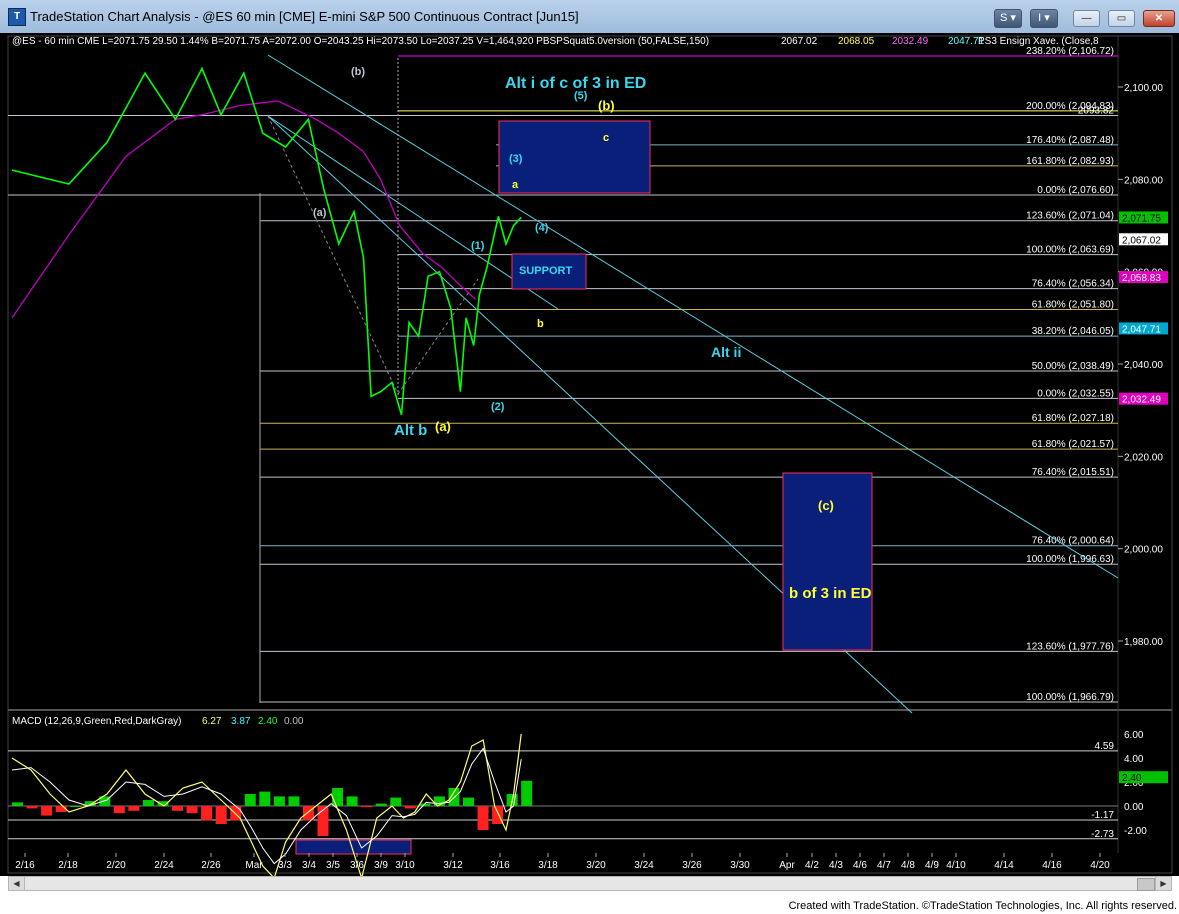 Image resolution: width=1179 pixels, height=914 pixels. I want to click on strategy-menu-button: S ▾, so click(1008, 18).